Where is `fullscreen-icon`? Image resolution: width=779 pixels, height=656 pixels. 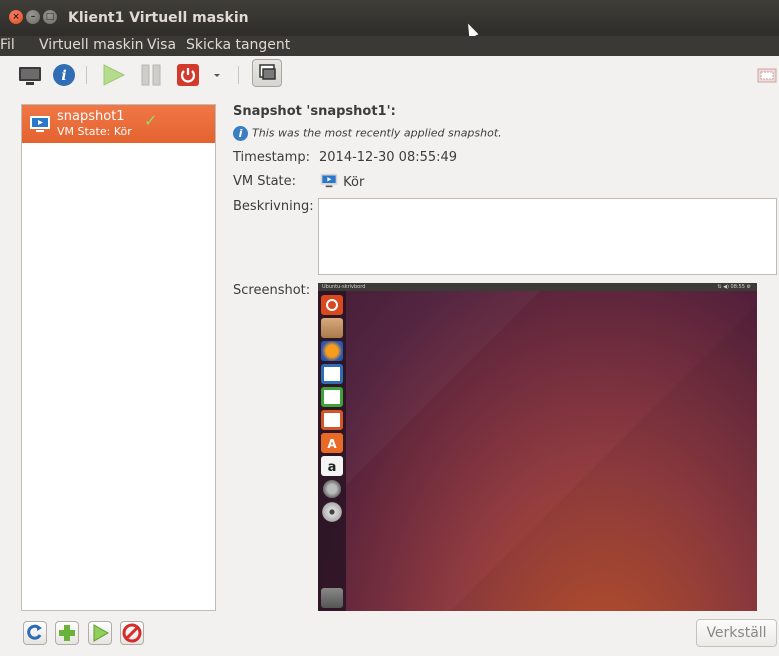 fullscreen-icon is located at coordinates (767, 75).